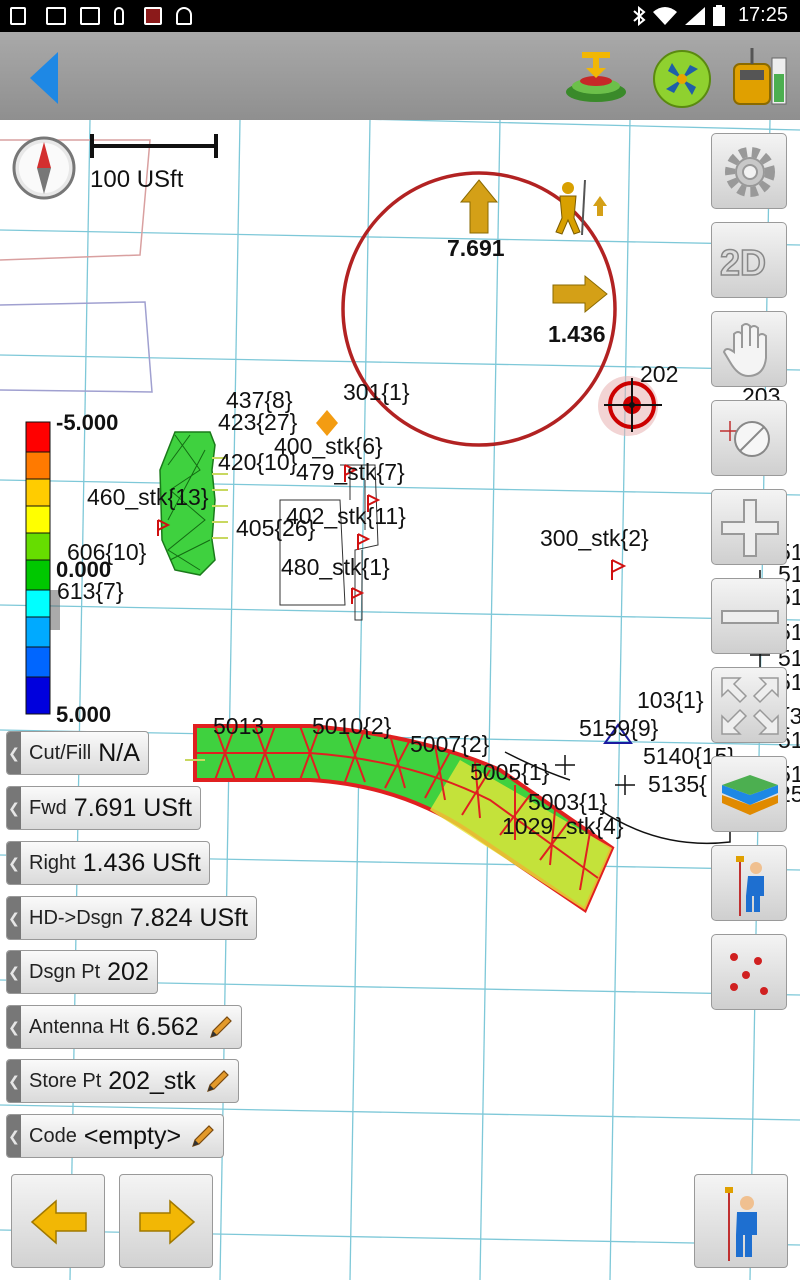 The height and width of the screenshot is (1280, 800). What do you see at coordinates (87, 422) in the screenshot?
I see `legend-top-value: -5.000` at bounding box center [87, 422].